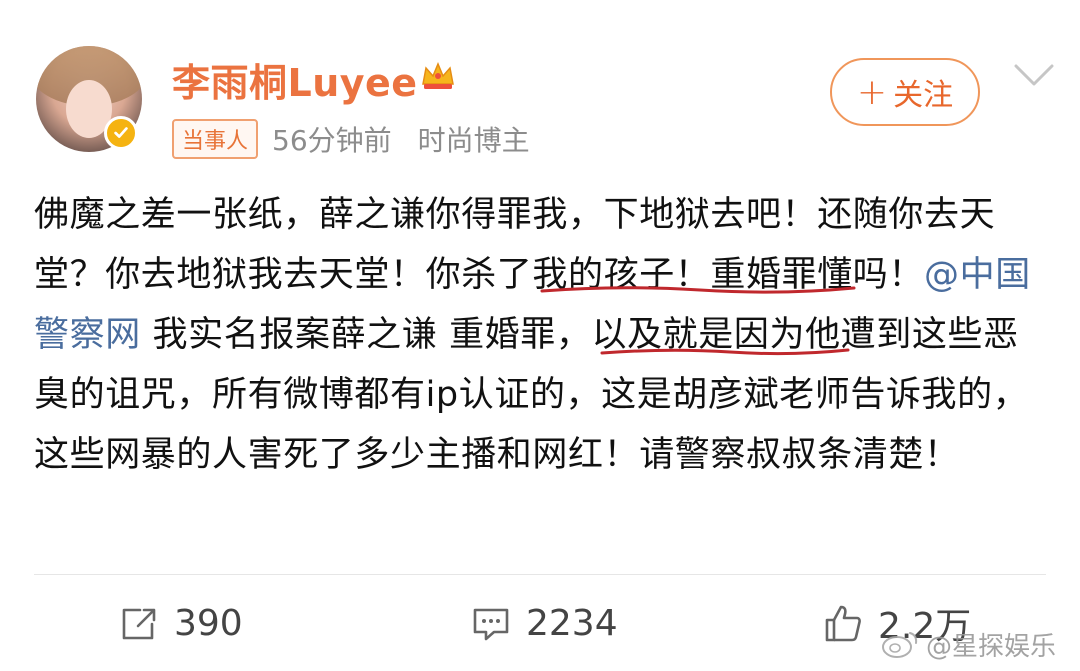  What do you see at coordinates (572, 623) in the screenshot?
I see `comment-count: 2234` at bounding box center [572, 623].